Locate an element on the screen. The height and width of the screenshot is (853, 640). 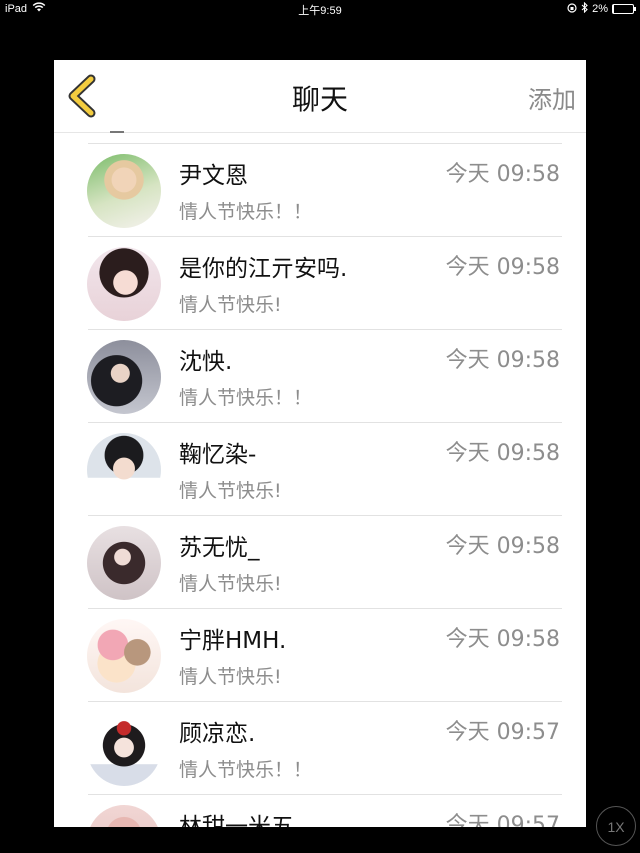
chat-row: 苏无忧_ 情人节快乐! 今天 09:58 is located at coordinates (320, 561).